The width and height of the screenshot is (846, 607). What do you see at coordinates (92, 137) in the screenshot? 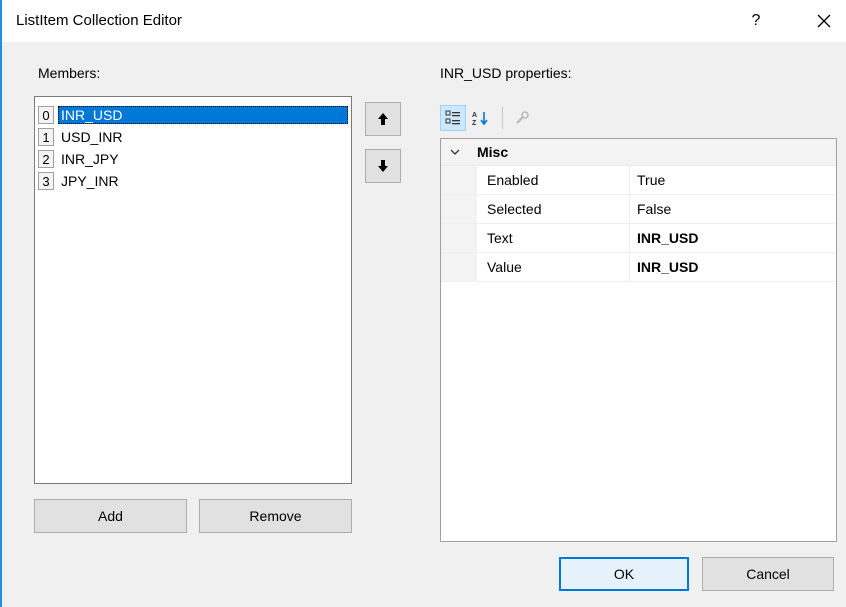
I see `list-item-text: USD_INR` at bounding box center [92, 137].